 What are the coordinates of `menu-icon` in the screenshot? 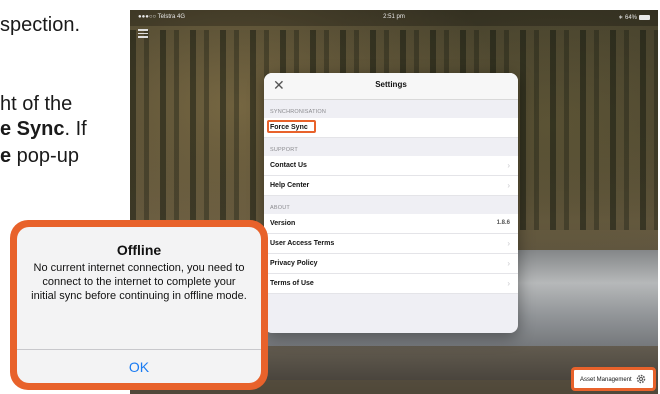 It's located at (143, 33).